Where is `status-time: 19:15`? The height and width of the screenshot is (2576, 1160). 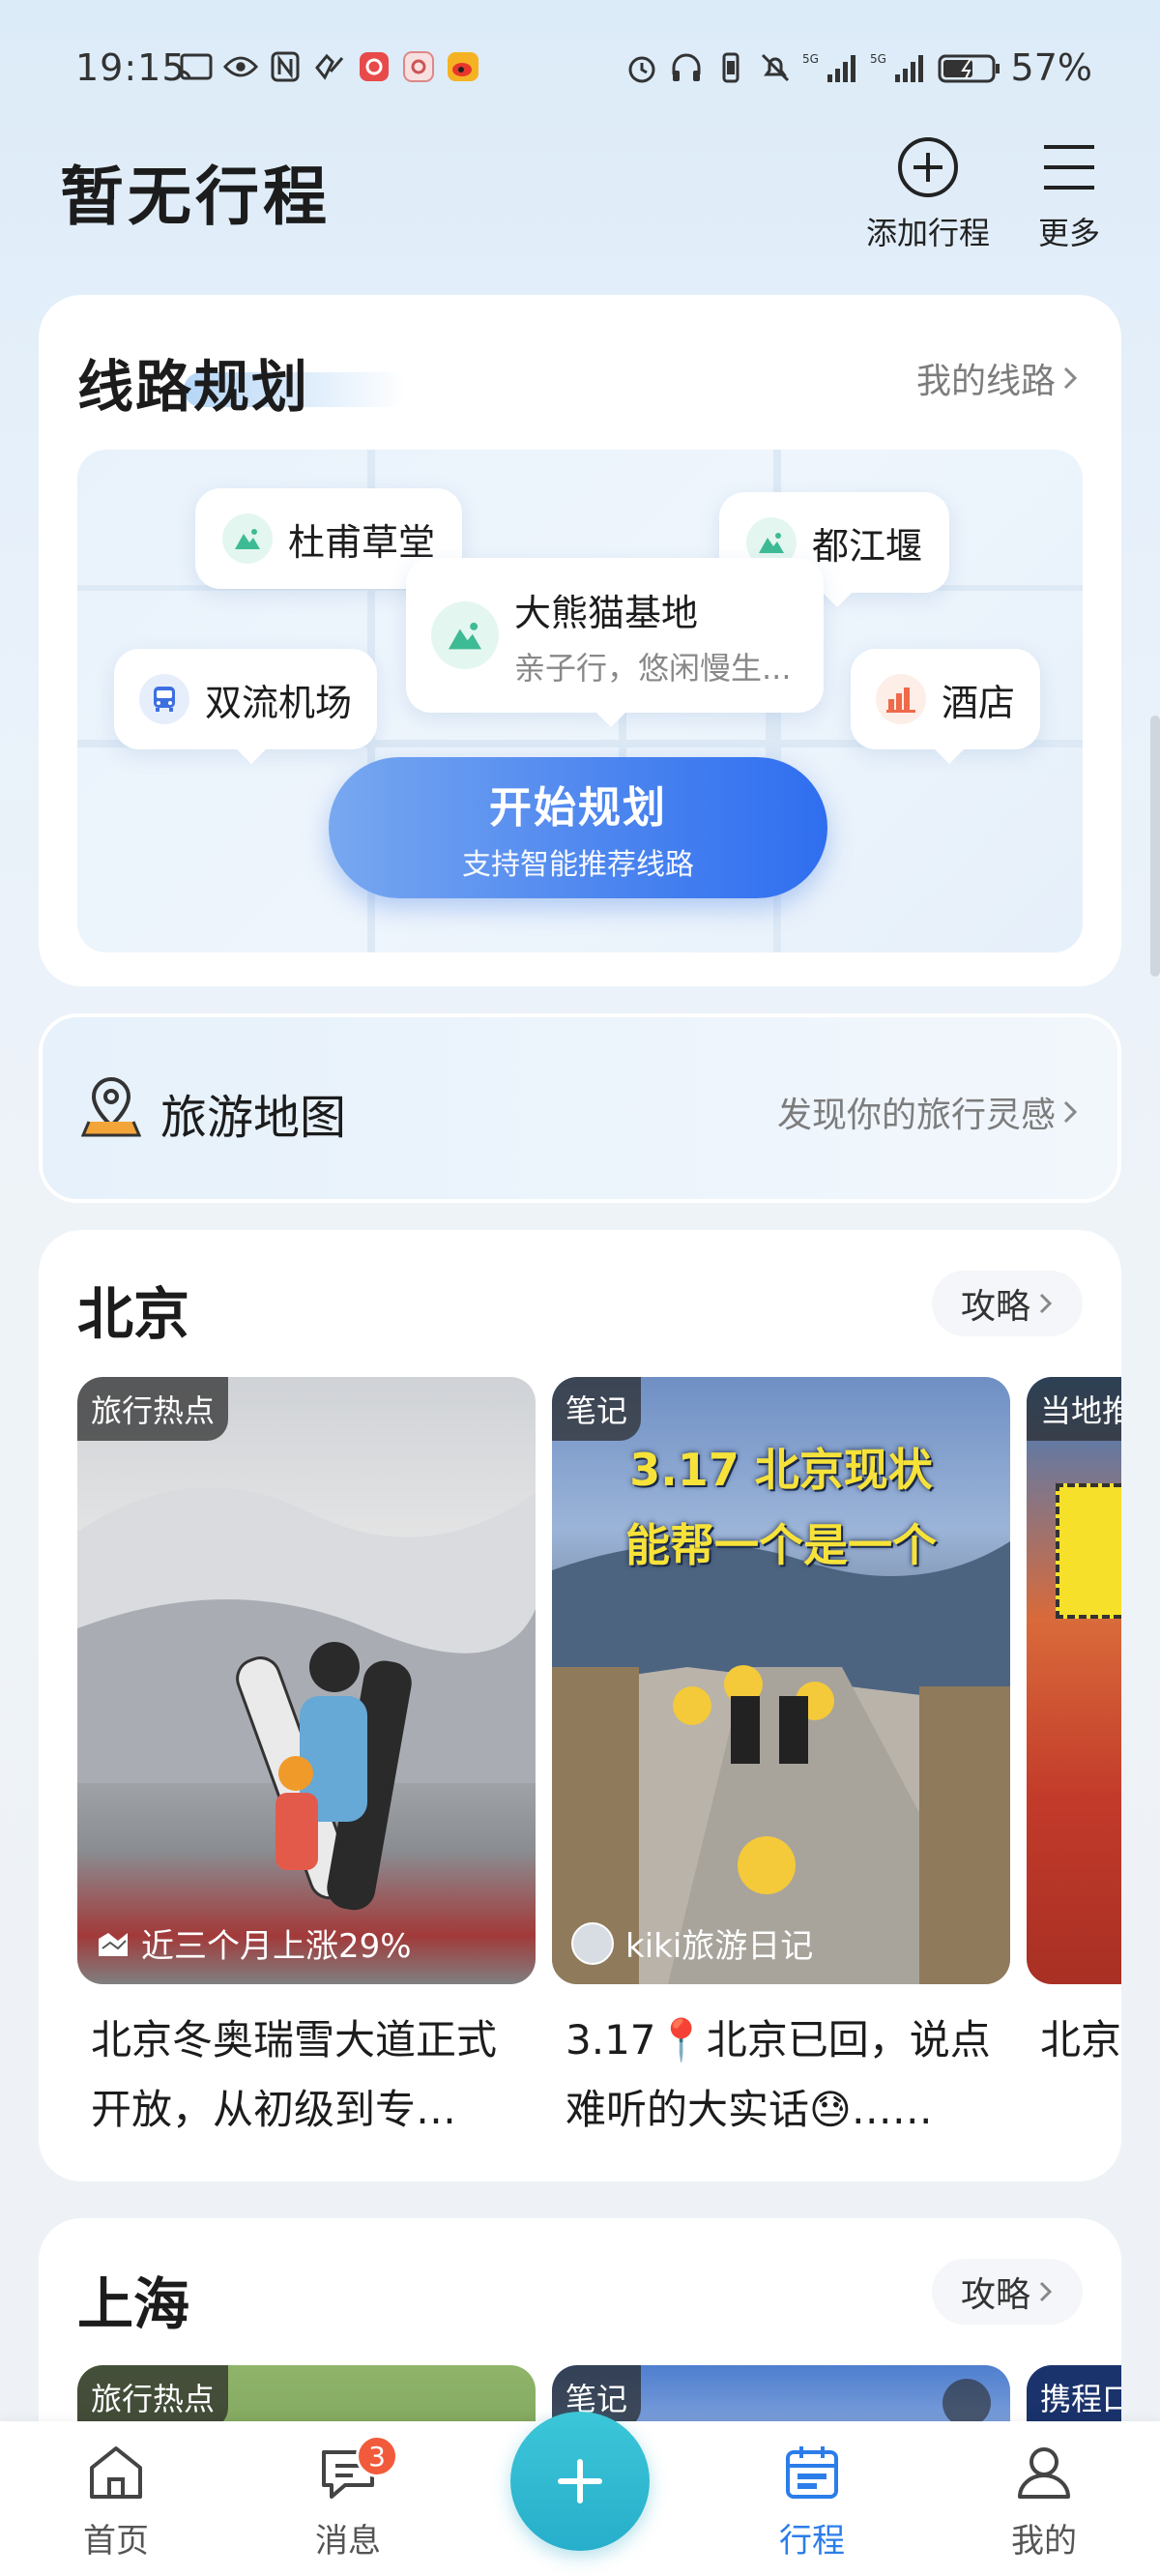 status-time: 19:15 is located at coordinates (131, 67).